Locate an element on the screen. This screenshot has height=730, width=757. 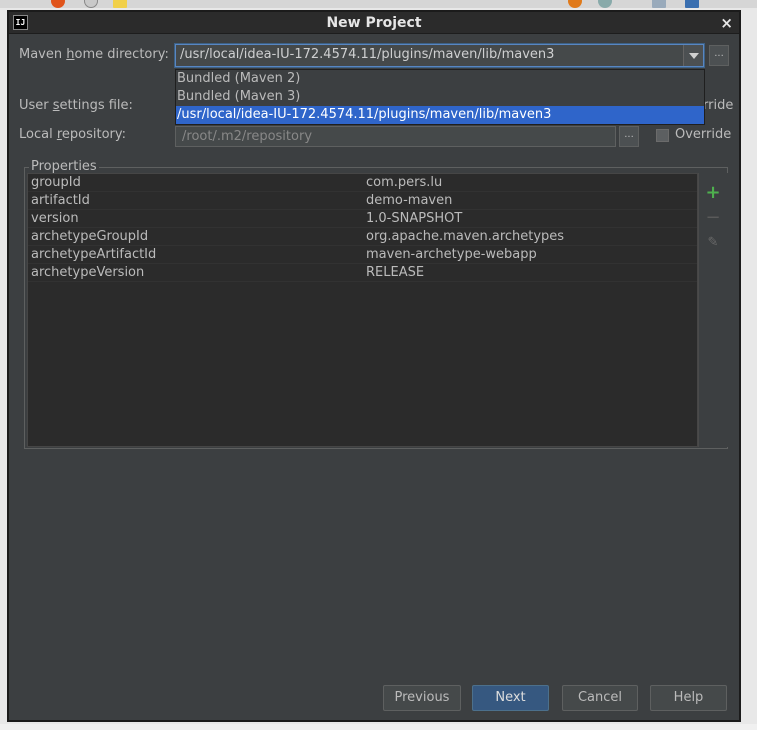
table-row: archetypeVersion RELEASE is located at coordinates (362, 273).